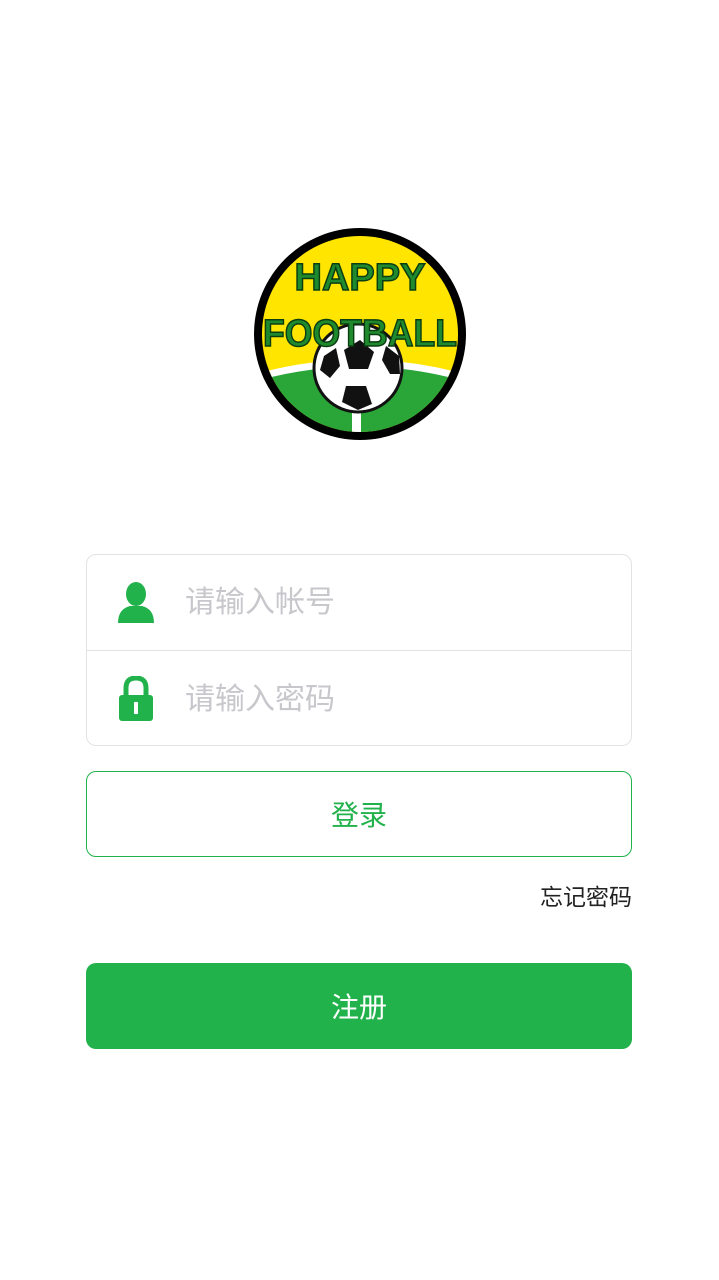 This screenshot has width=719, height=1280. I want to click on register-button: 注册, so click(359, 1006).